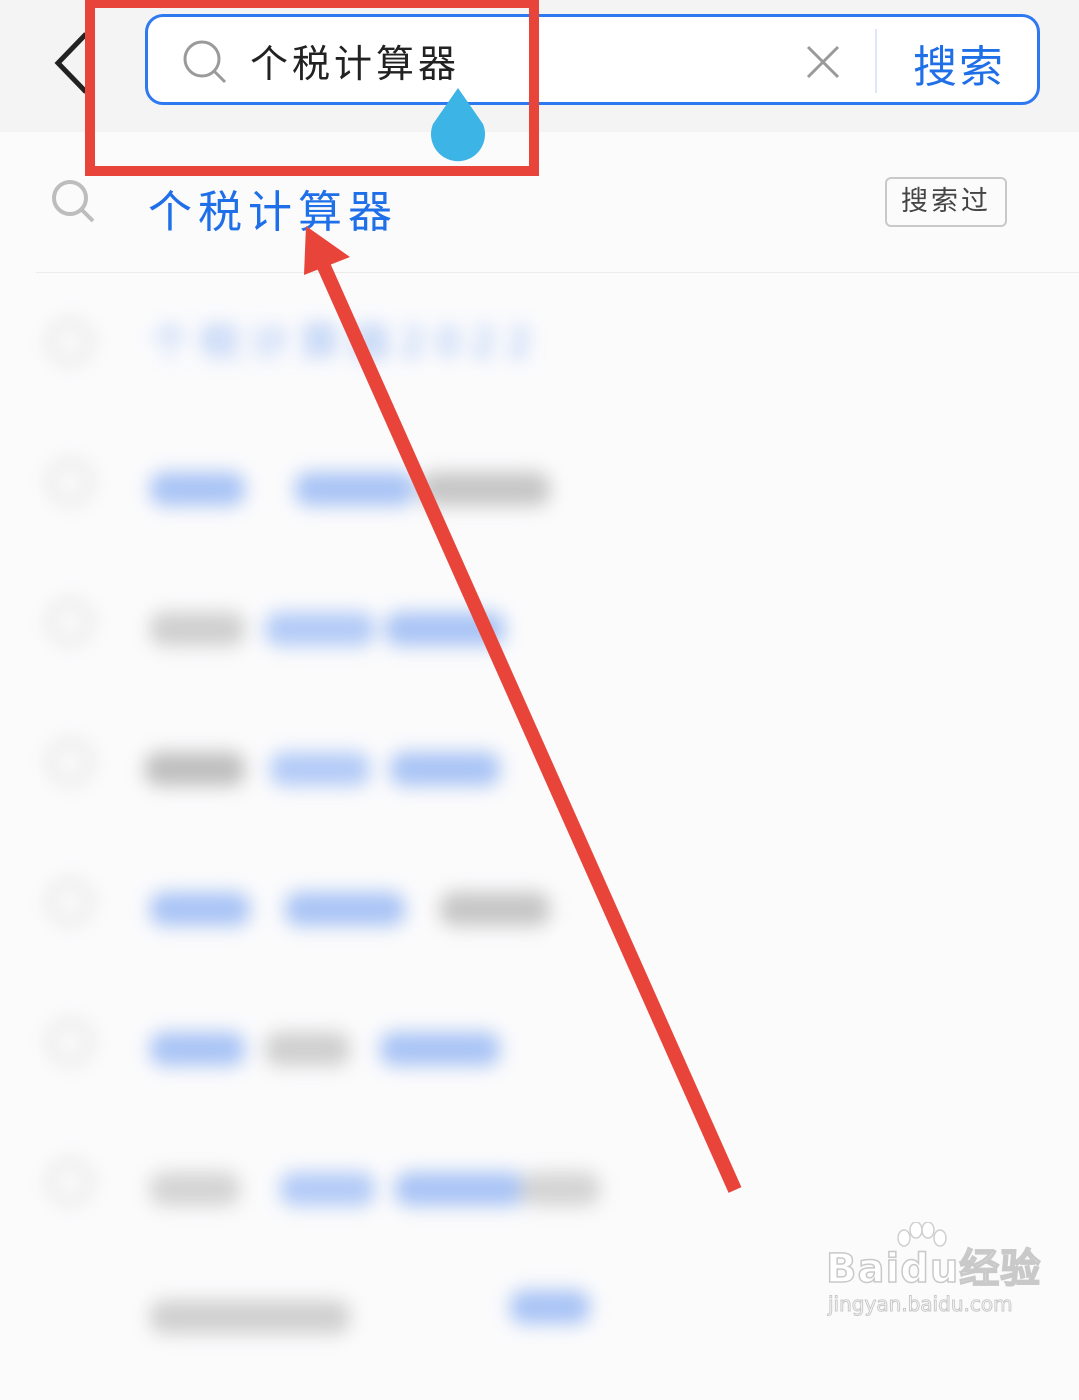  What do you see at coordinates (946, 202) in the screenshot?
I see `searched-badge: 搜索过` at bounding box center [946, 202].